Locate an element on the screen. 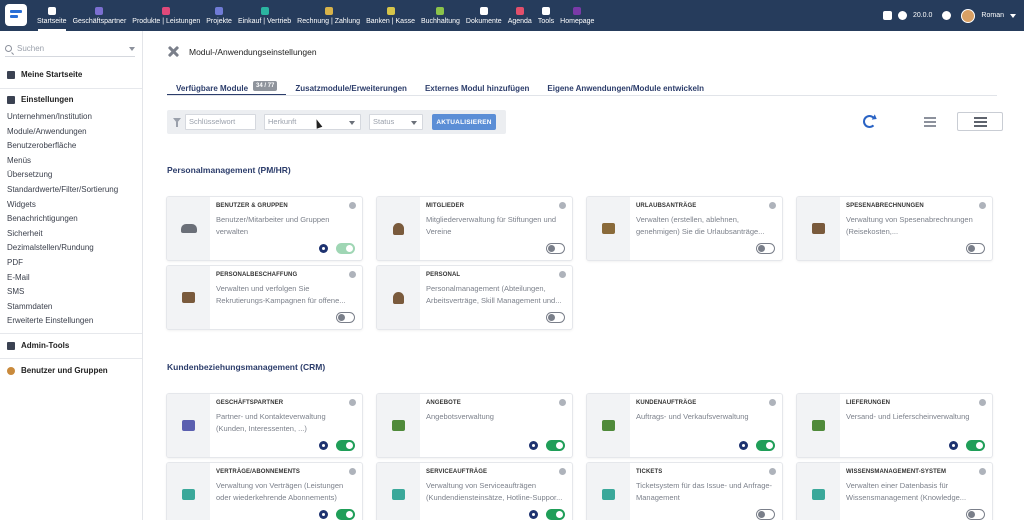  sidebar-item: Sicherheit is located at coordinates (62, 234).